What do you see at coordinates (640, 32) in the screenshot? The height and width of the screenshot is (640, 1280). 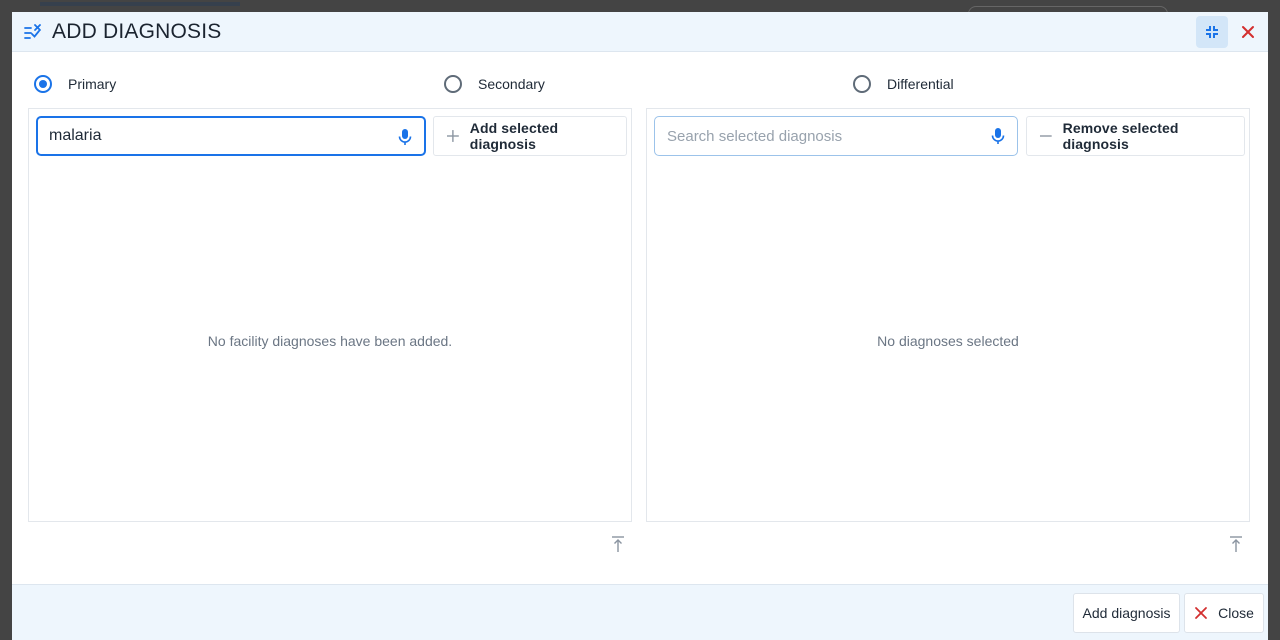 I see `dialog-header: ADD DIAGNOSIS` at bounding box center [640, 32].